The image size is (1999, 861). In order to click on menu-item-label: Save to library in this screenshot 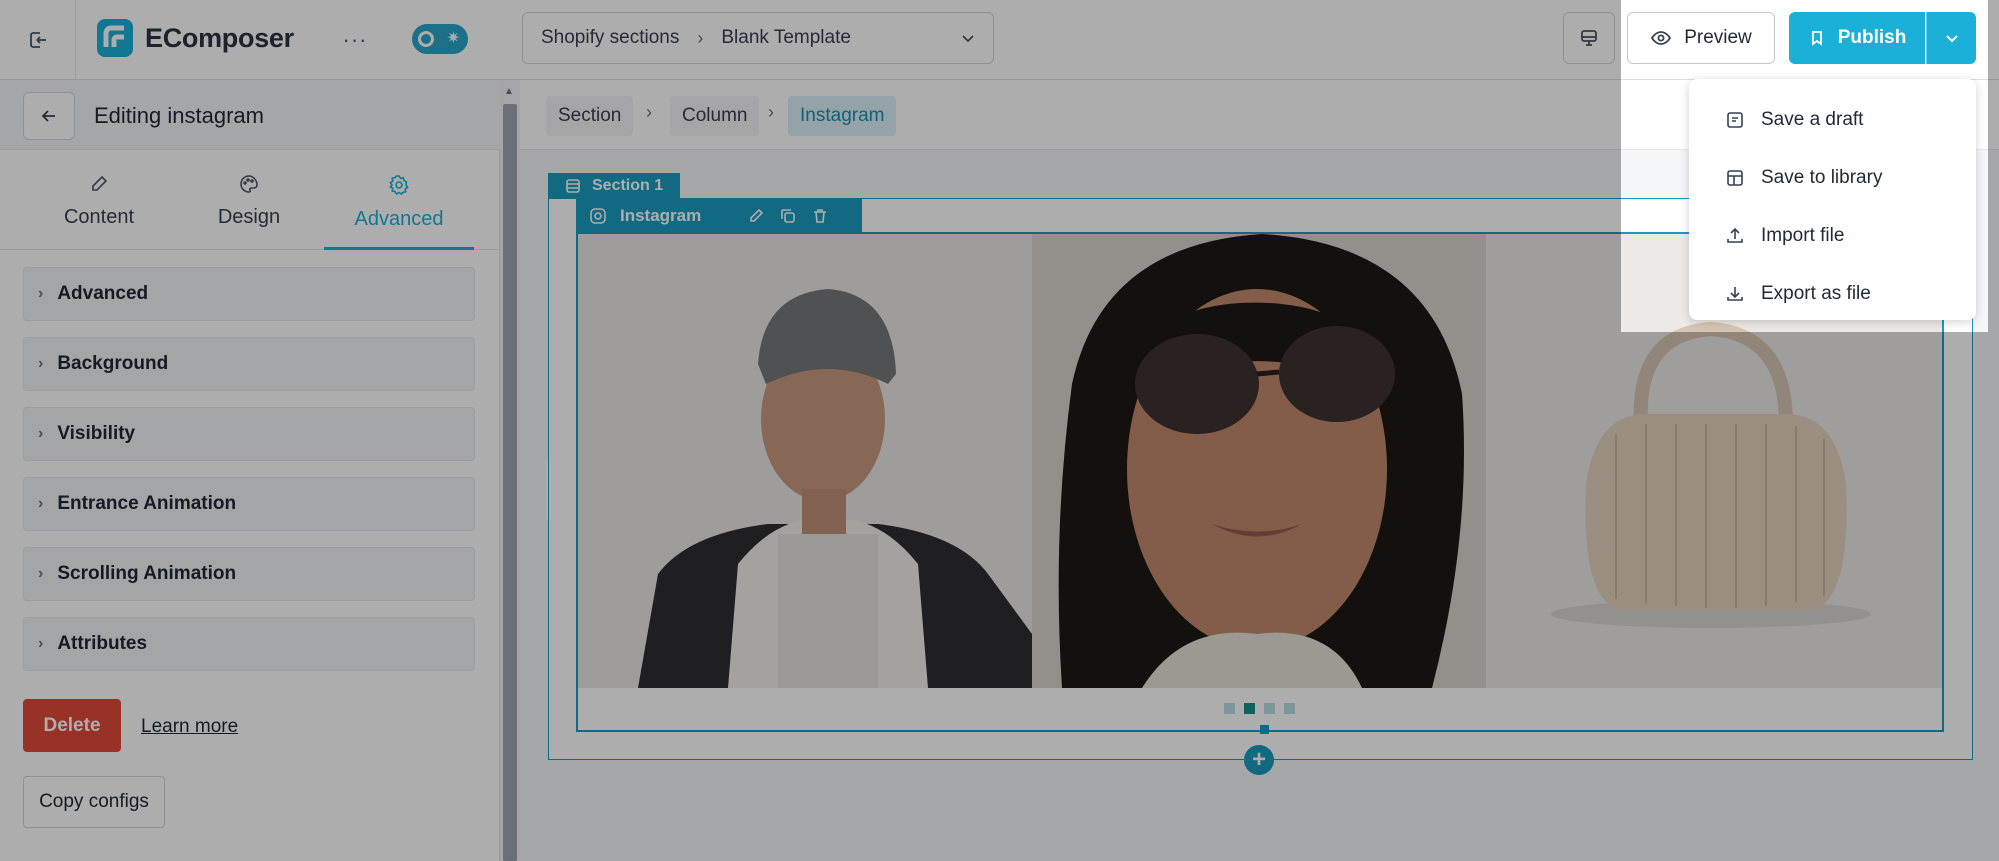, I will do `click(1822, 177)`.